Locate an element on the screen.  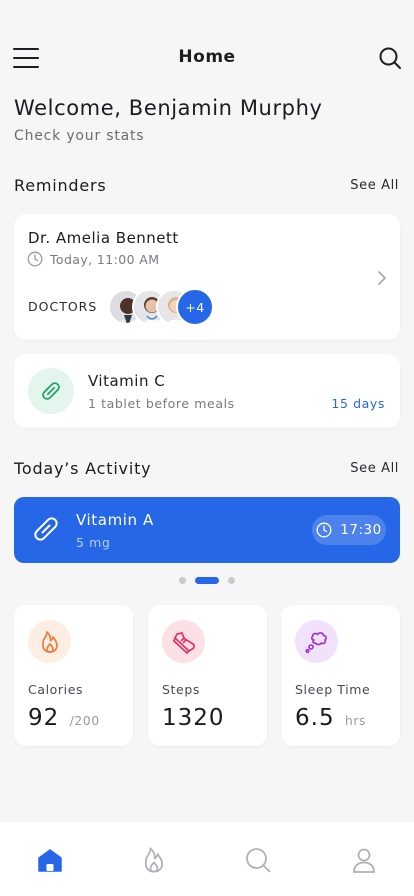
sneaker-icon is located at coordinates (183, 642).